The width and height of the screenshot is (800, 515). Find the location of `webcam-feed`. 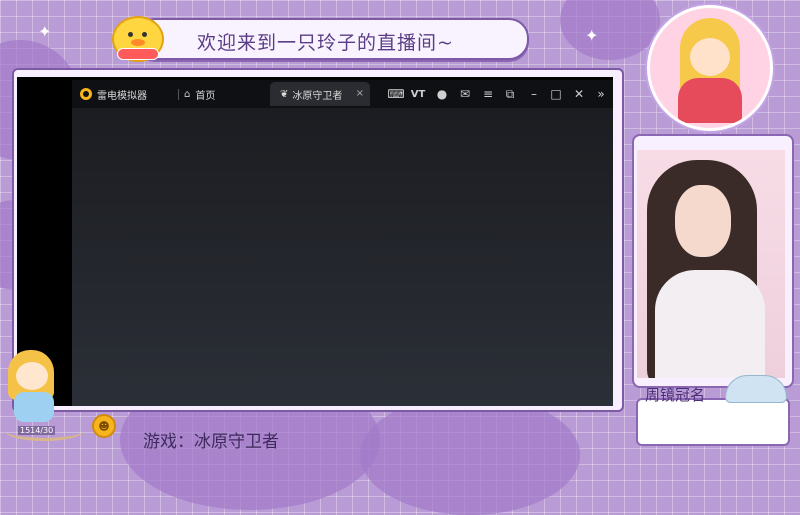

webcam-feed is located at coordinates (711, 264).